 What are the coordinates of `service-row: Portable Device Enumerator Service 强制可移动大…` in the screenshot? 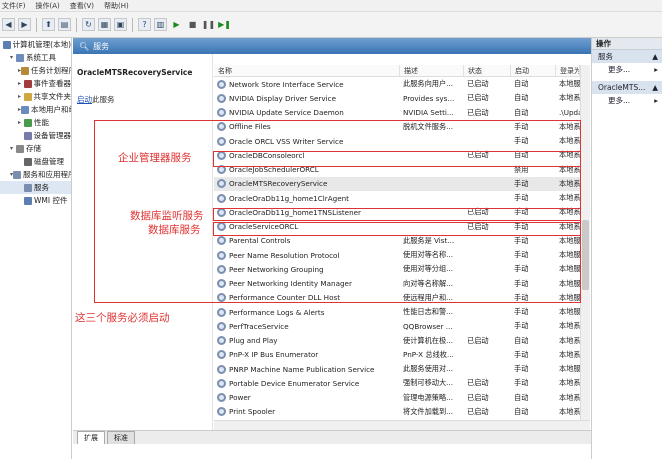 It's located at (397, 383).